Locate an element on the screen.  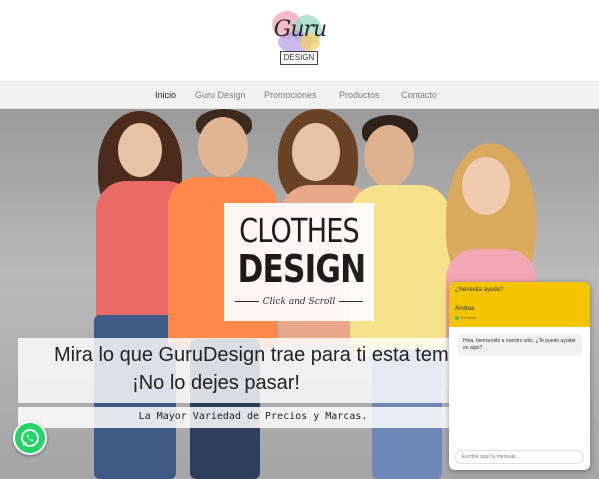
tagline-bar: La Mayor Variedad de Precios y Marcas. is located at coordinates (253, 417).